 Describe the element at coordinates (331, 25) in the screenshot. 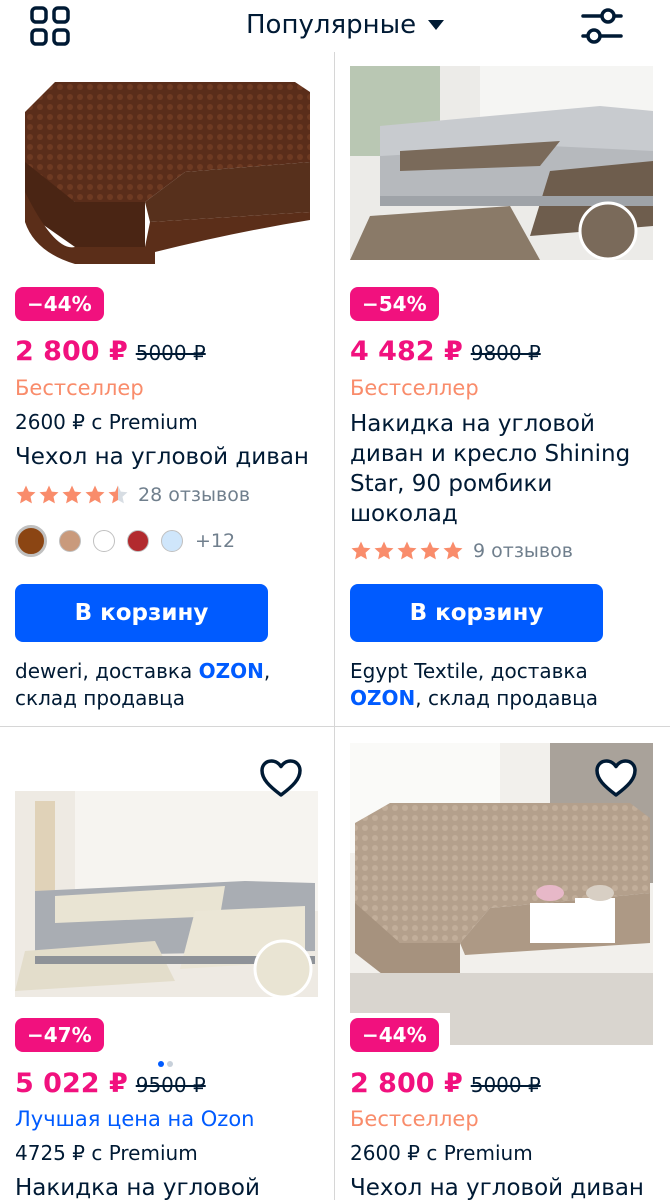

I see `sort-label: Популярные` at that location.